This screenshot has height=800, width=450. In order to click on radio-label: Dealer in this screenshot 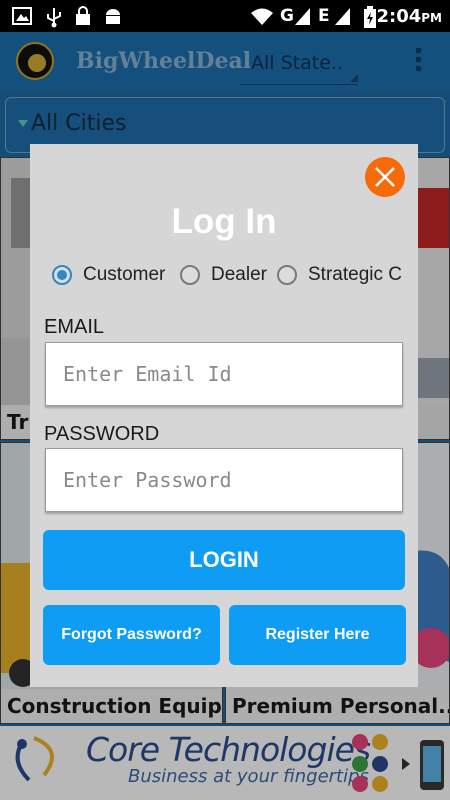, I will do `click(239, 274)`.